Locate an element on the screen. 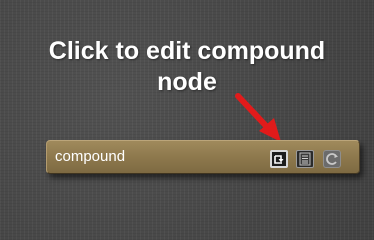 This screenshot has width=374, height=240. list-icon is located at coordinates (305, 159).